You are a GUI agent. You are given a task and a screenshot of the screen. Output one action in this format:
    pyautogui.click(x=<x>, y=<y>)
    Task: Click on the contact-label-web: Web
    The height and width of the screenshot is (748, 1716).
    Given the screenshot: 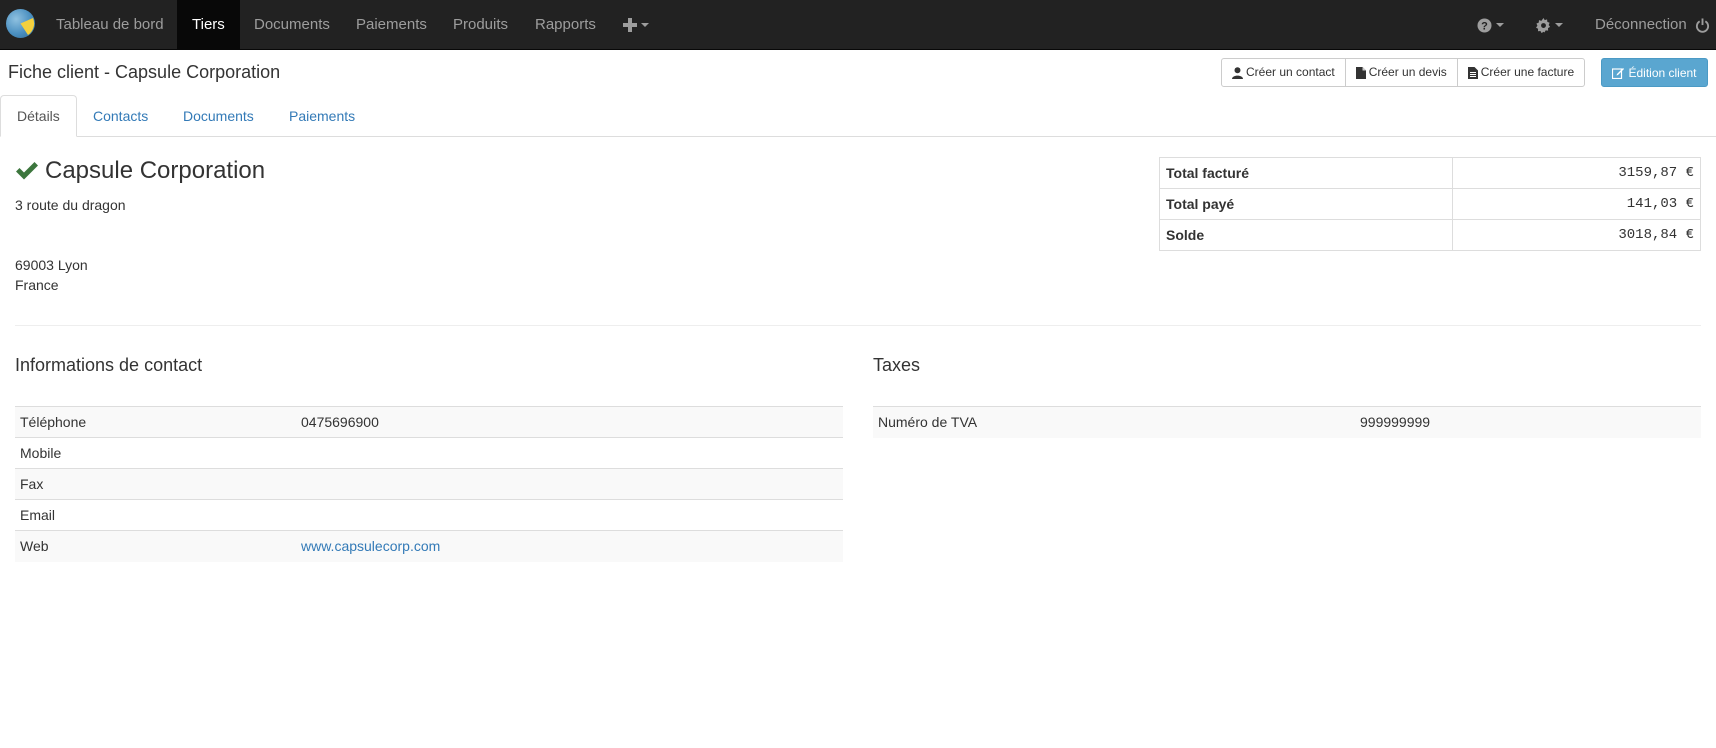 What is the action you would take?
    pyautogui.click(x=155, y=546)
    